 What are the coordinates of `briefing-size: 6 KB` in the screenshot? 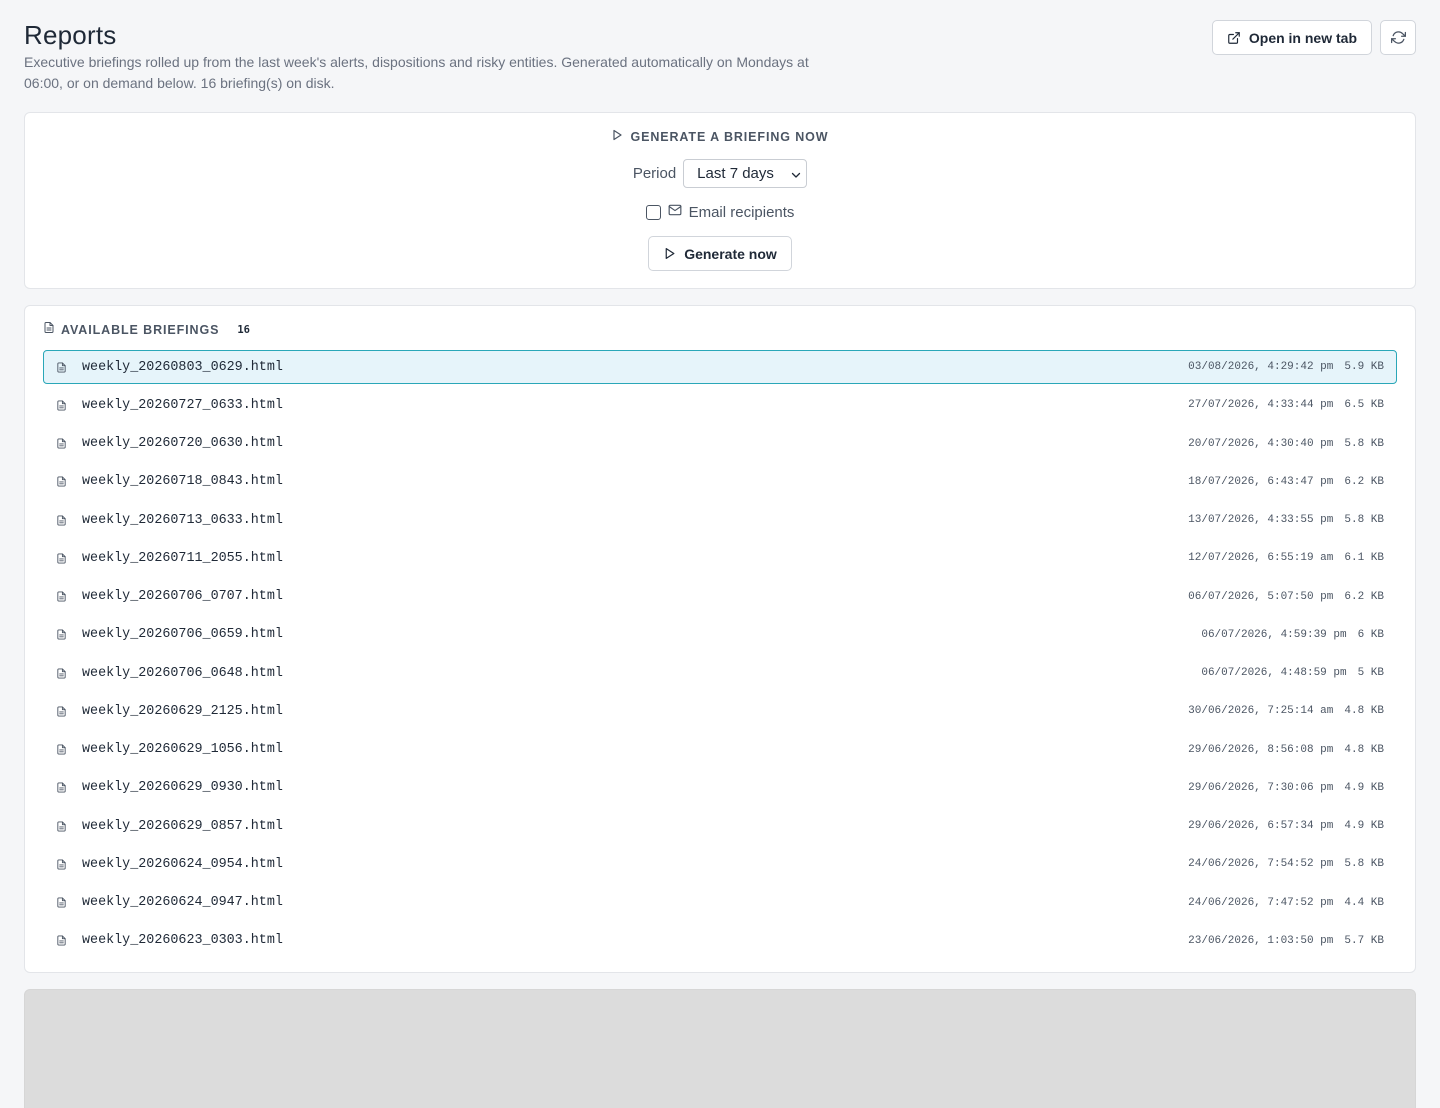 It's located at (1370, 634).